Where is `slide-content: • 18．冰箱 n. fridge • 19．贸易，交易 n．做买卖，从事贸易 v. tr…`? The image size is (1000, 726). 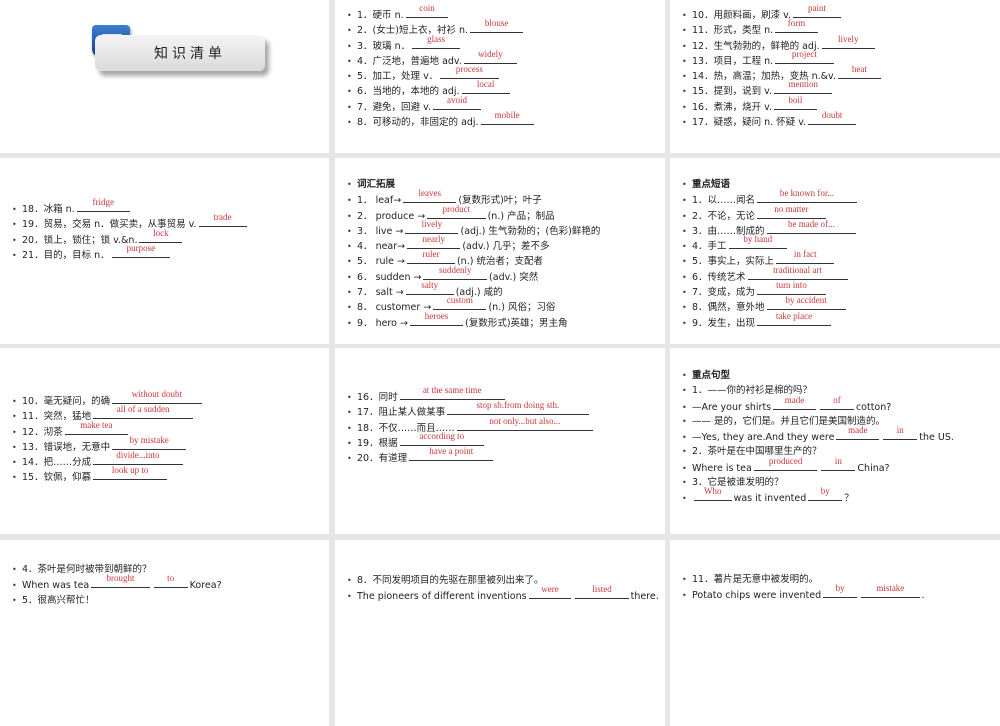
slide-content: • 18．冰箱 n. fridge • 19．贸易，交易 n．做买卖，从事贸易 v. tr… is located at coordinates (167, 229).